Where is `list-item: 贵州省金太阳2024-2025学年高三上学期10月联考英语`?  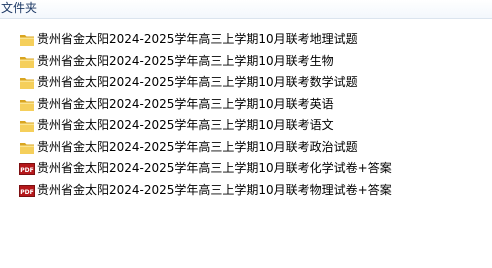
list-item: 贵州省金太阳2024-2025学年高三上学期10月联考英语 is located at coordinates (246, 105).